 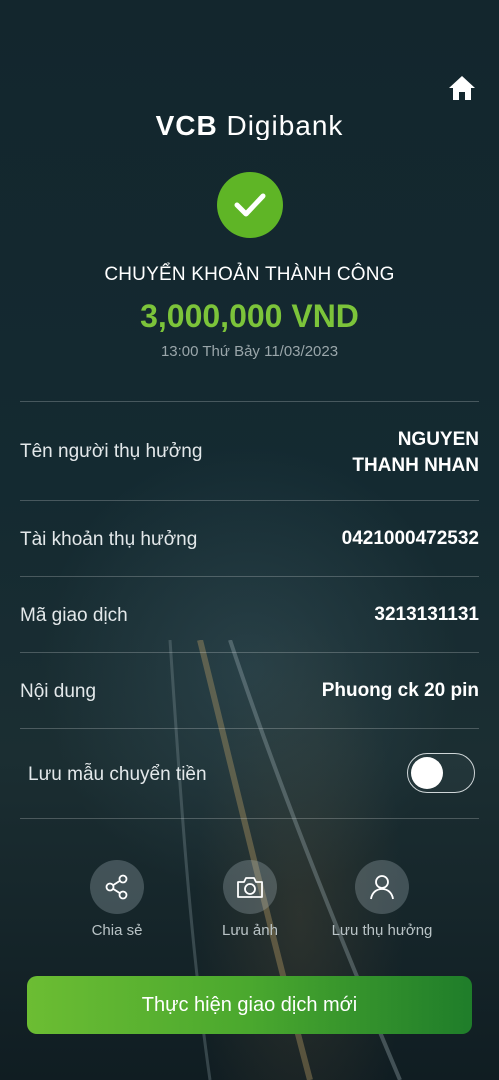 I want to click on camera-icon, so click(x=250, y=887).